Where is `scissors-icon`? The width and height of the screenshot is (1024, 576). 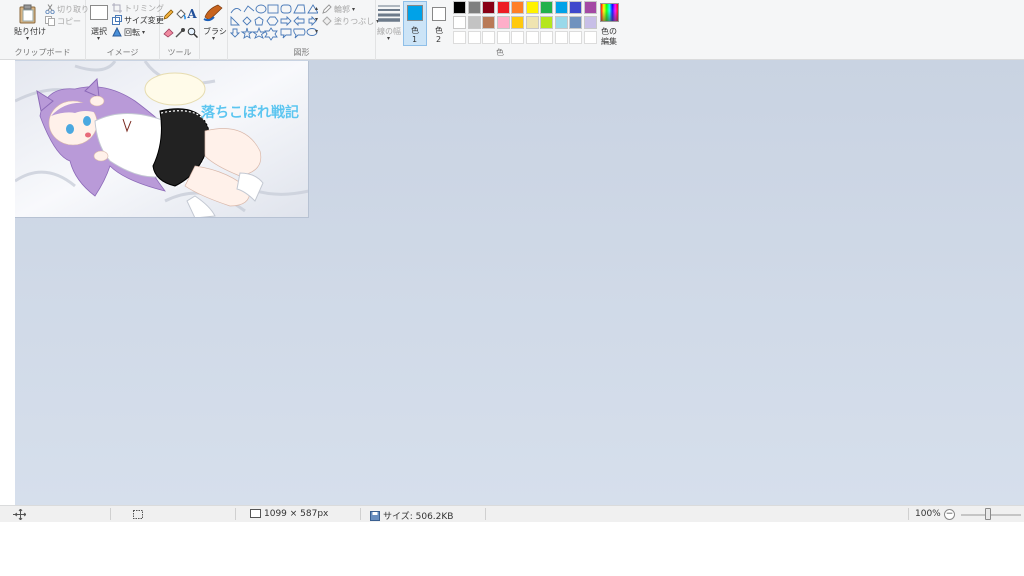 scissors-icon is located at coordinates (50, 9).